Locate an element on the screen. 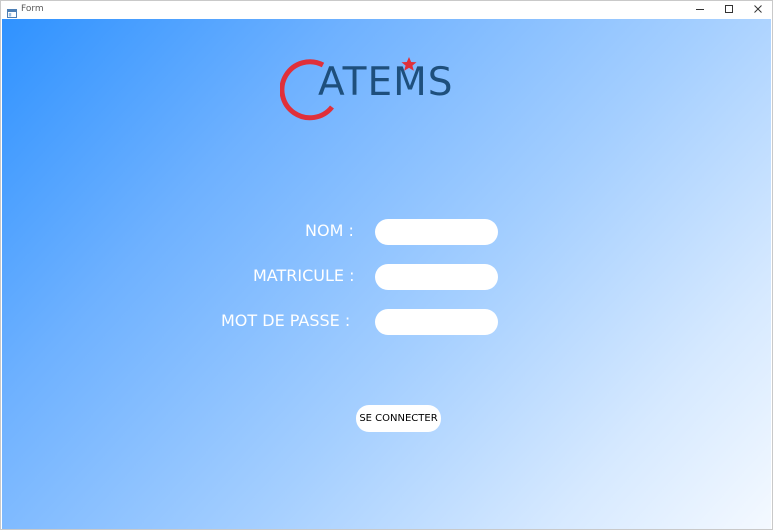 This screenshot has width=773, height=530. minimize-icon is located at coordinates (700, 10).